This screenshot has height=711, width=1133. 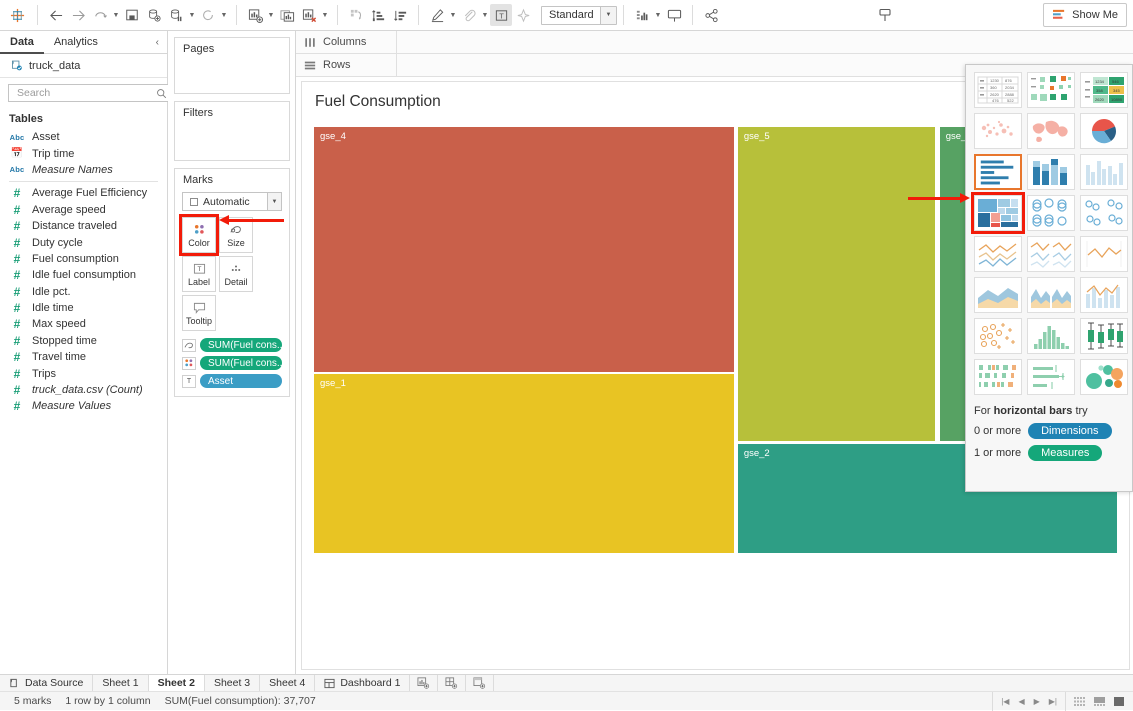 I want to click on view-mode-controls, so click(x=1099, y=701).